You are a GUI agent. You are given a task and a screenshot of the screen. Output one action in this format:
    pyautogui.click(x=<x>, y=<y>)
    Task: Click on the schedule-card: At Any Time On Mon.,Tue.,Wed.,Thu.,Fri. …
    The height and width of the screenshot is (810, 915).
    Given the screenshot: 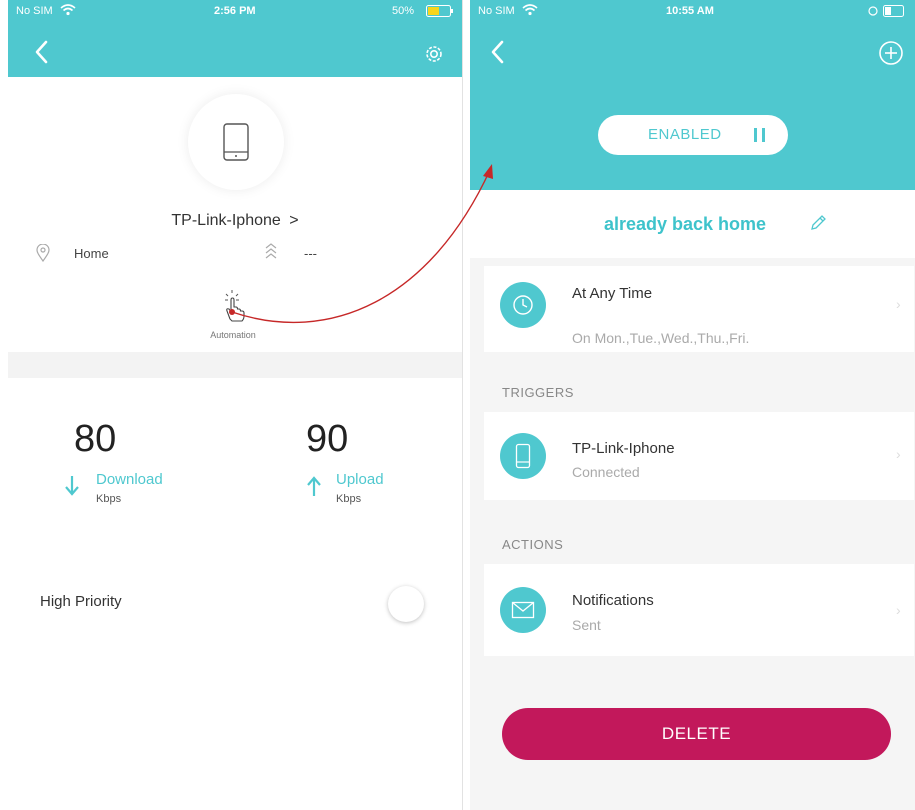 What is the action you would take?
    pyautogui.click(x=699, y=309)
    